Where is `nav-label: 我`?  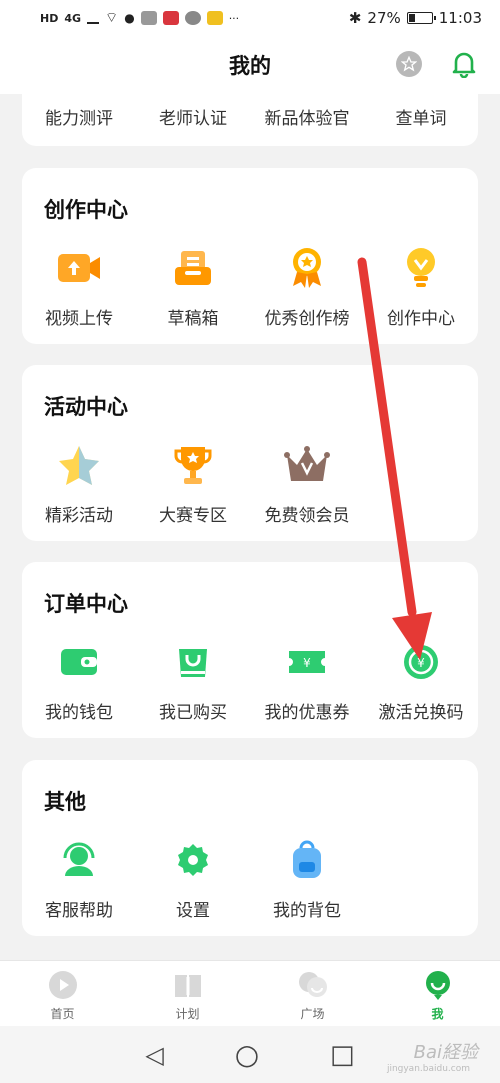 nav-label: 我 is located at coordinates (437, 1014).